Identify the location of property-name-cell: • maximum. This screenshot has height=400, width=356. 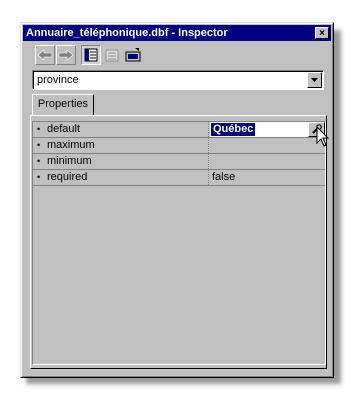
(120, 145).